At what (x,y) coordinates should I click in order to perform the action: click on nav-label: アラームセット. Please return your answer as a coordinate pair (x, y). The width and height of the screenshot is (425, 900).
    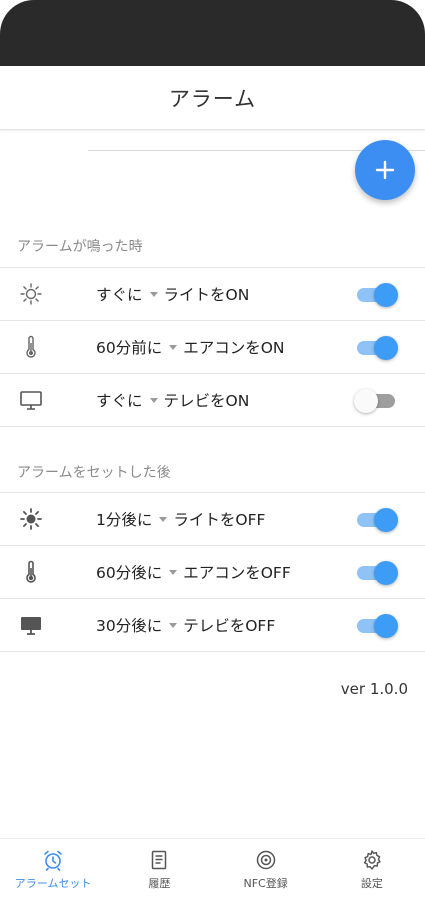
    Looking at the image, I should click on (53, 883).